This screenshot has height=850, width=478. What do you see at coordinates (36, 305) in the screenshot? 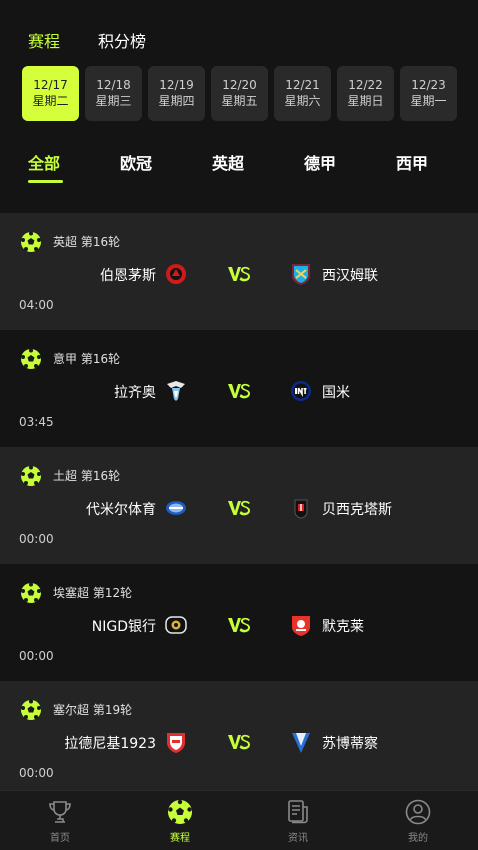
I see `kickoff-time: 04:00` at bounding box center [36, 305].